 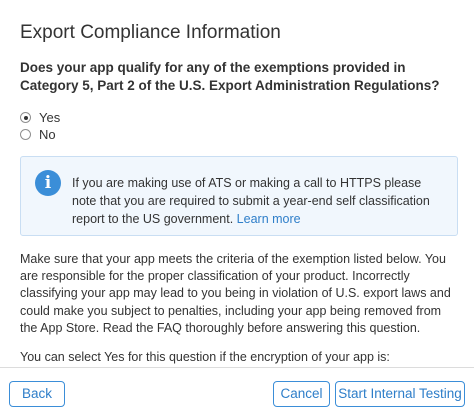 I want to click on info-icon: i, so click(x=48, y=183).